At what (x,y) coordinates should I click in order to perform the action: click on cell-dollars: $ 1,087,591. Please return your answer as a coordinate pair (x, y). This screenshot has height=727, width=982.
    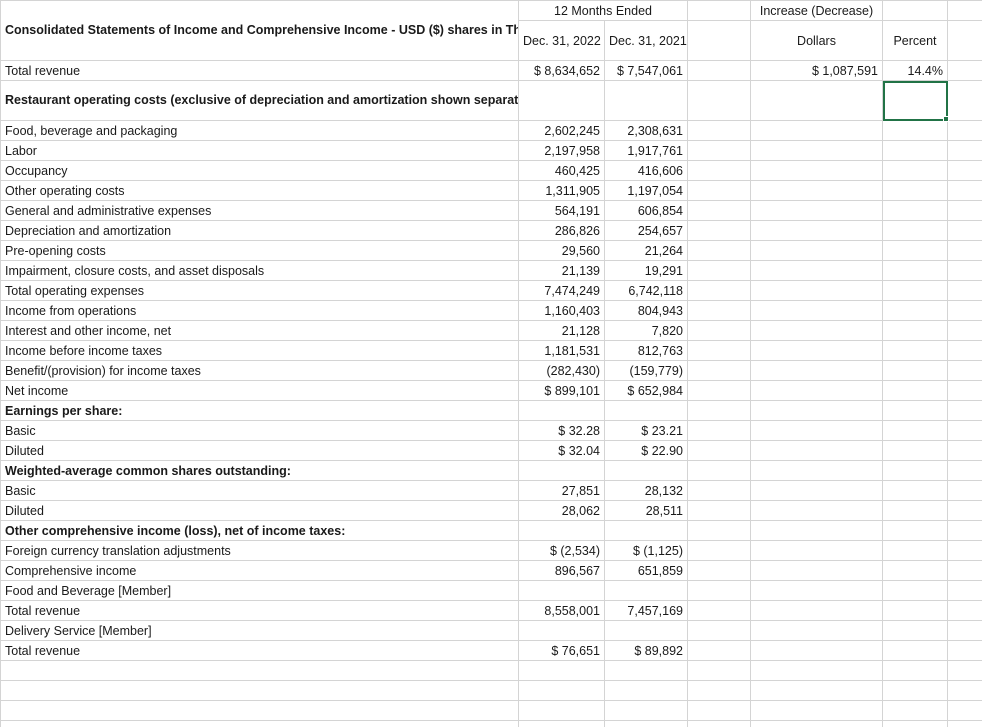
    Looking at the image, I should click on (816, 70).